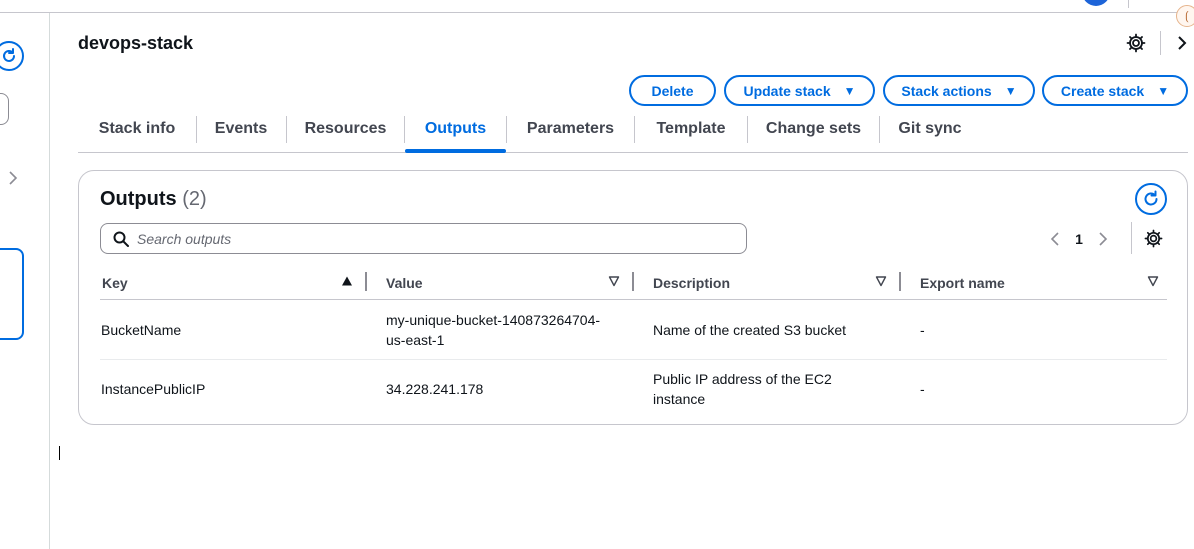 This screenshot has height=549, width=1194. I want to click on user-avatar, so click(1096, 3).